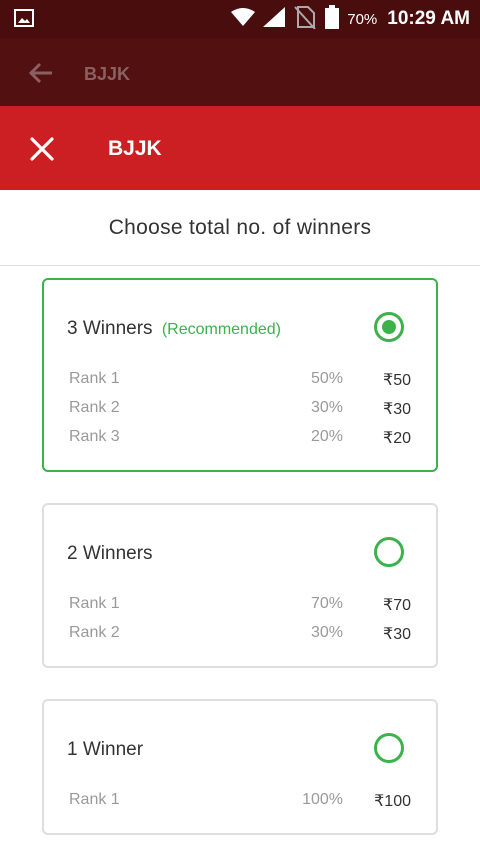 This screenshot has width=480, height=854. Describe the element at coordinates (240, 606) in the screenshot. I see `rank-row: Rank 1 70% ₹70` at that location.